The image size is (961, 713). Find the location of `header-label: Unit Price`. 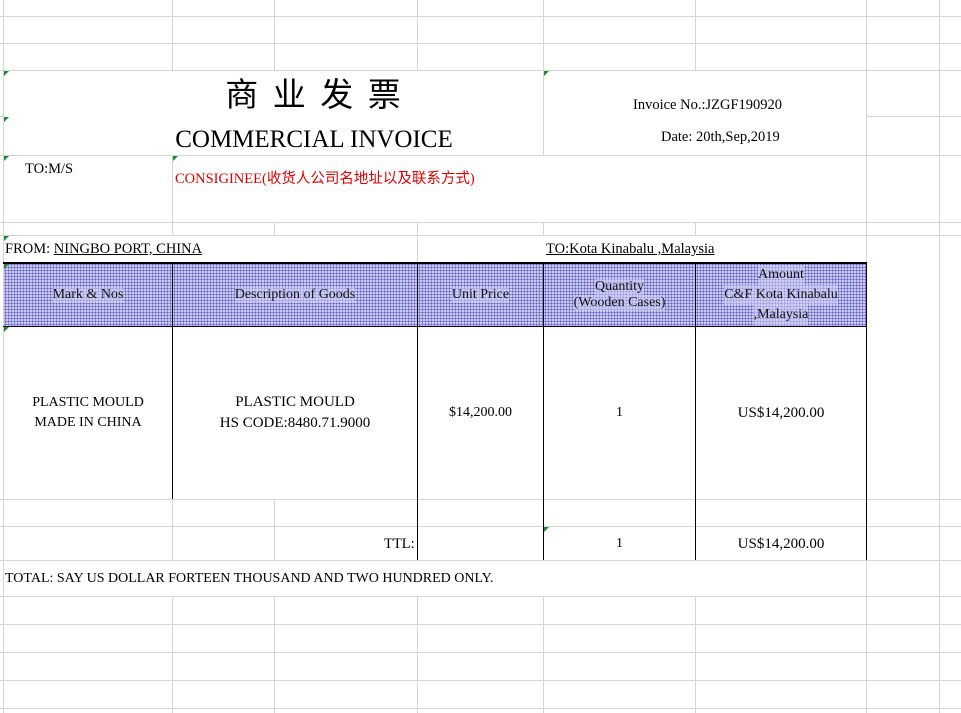

header-label: Unit Price is located at coordinates (480, 294).